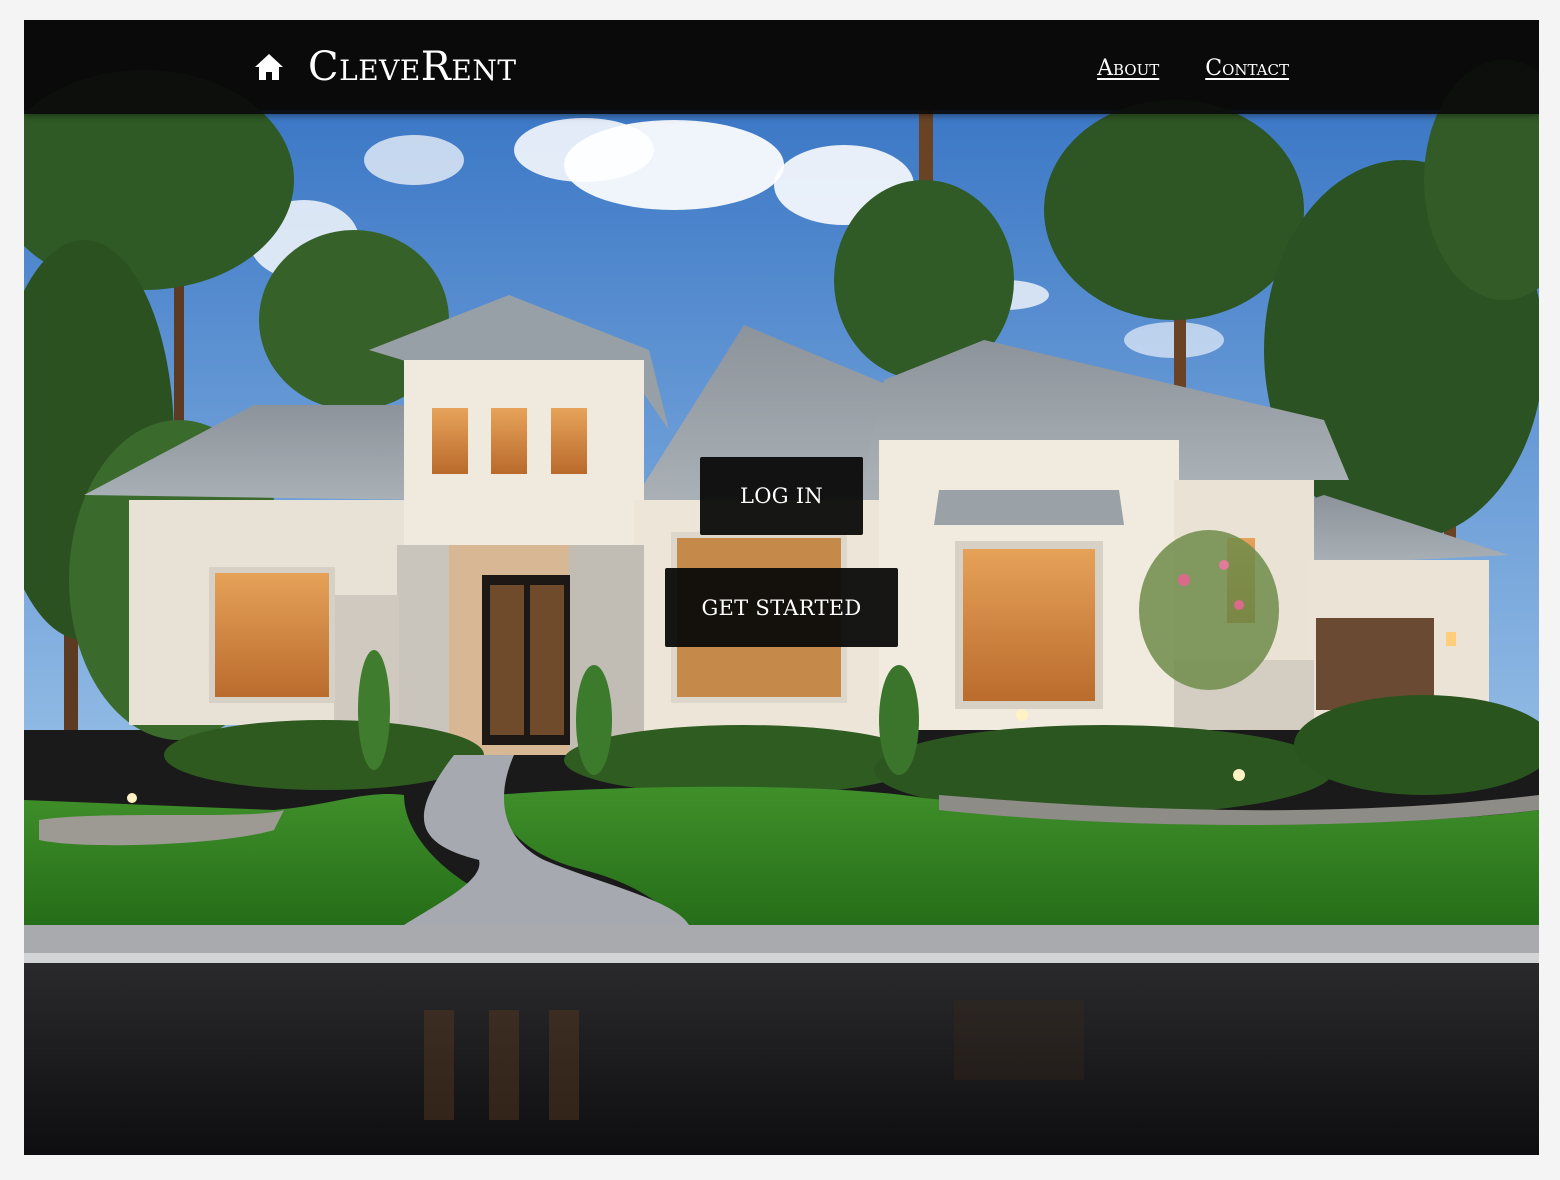 The image size is (1560, 1180). What do you see at coordinates (781, 67) in the screenshot?
I see `top-navbar: CleveRent About Contact` at bounding box center [781, 67].